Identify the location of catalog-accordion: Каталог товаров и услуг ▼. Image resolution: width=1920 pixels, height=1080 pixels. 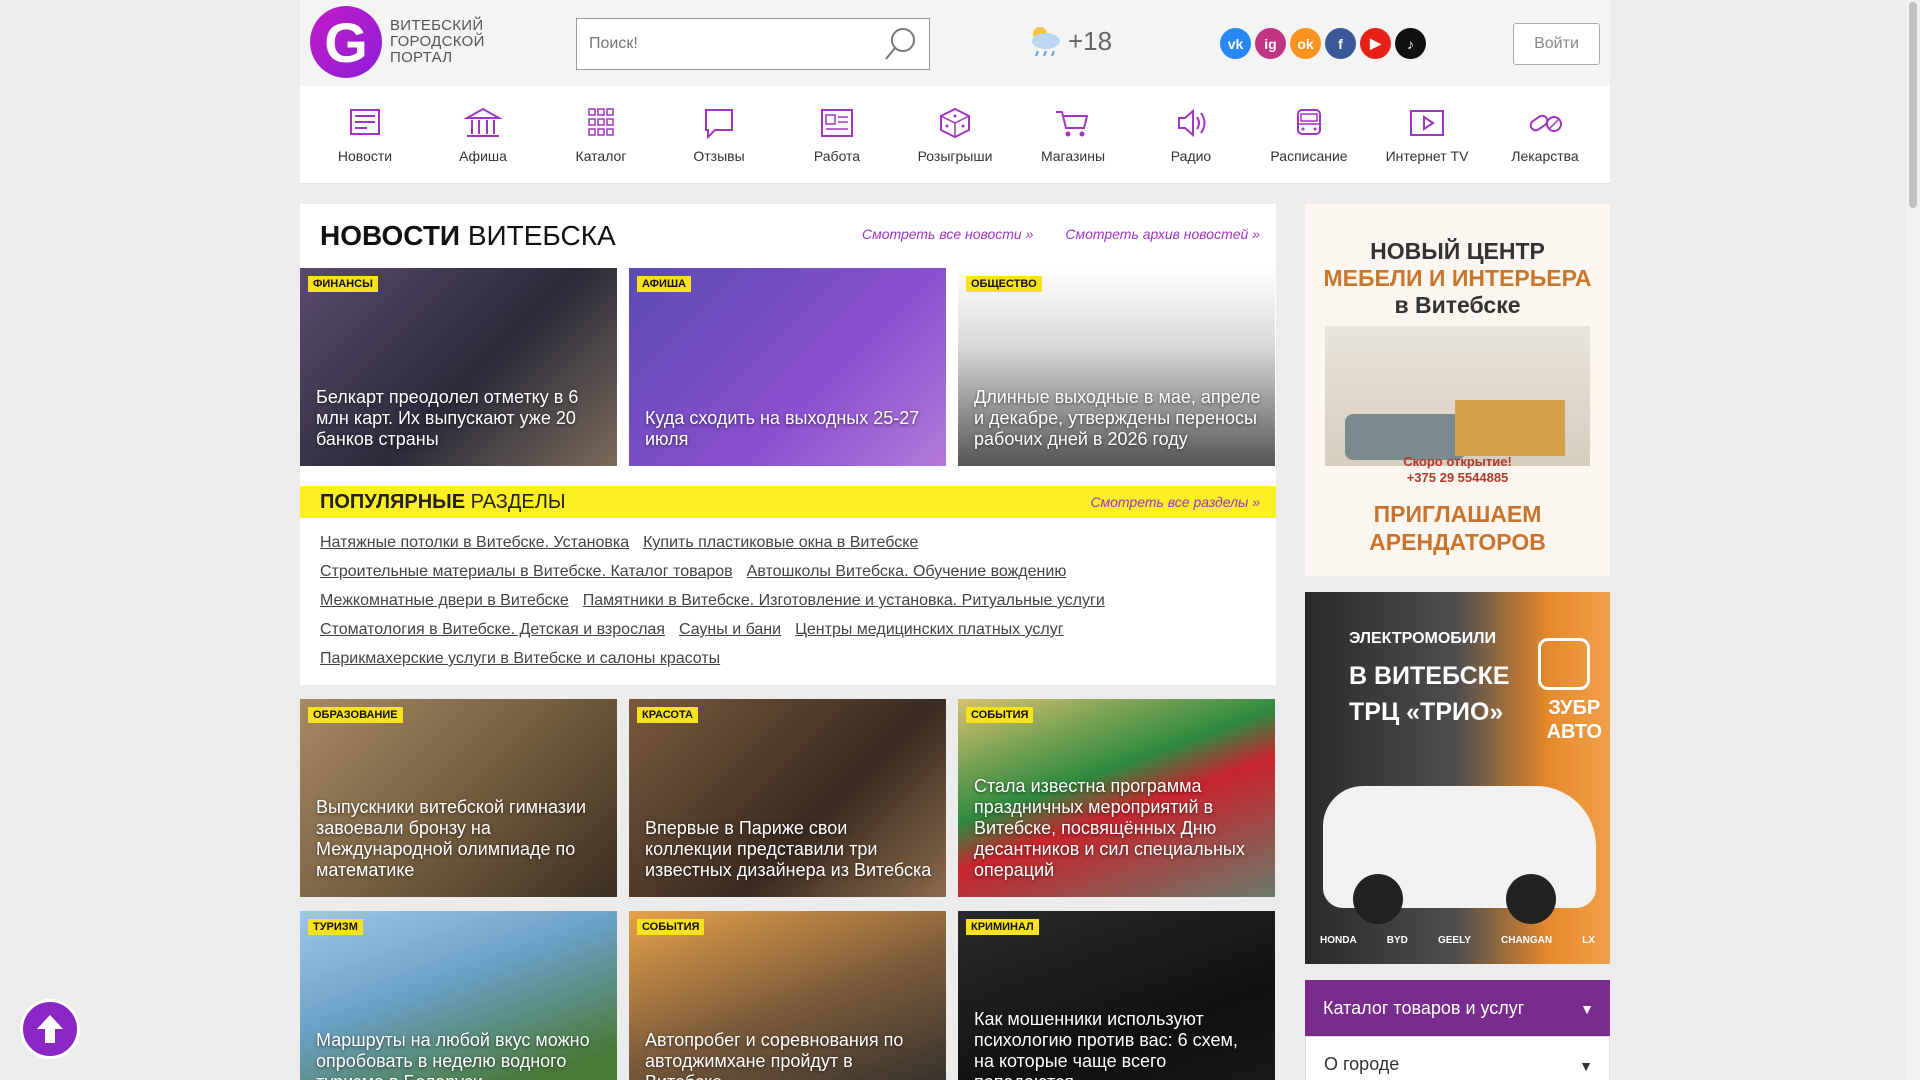
(1457, 1008).